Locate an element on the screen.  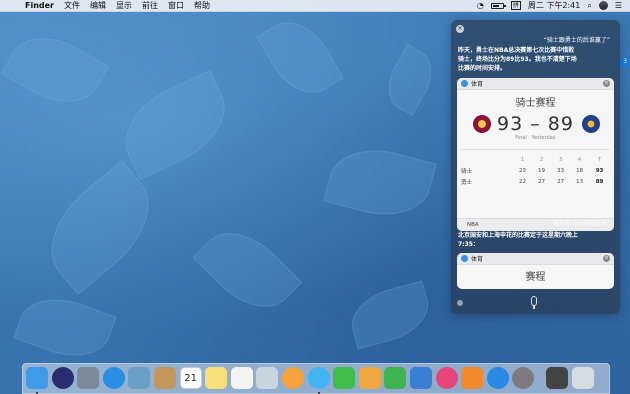
team-name: 勇士 is located at coordinates (467, 182).